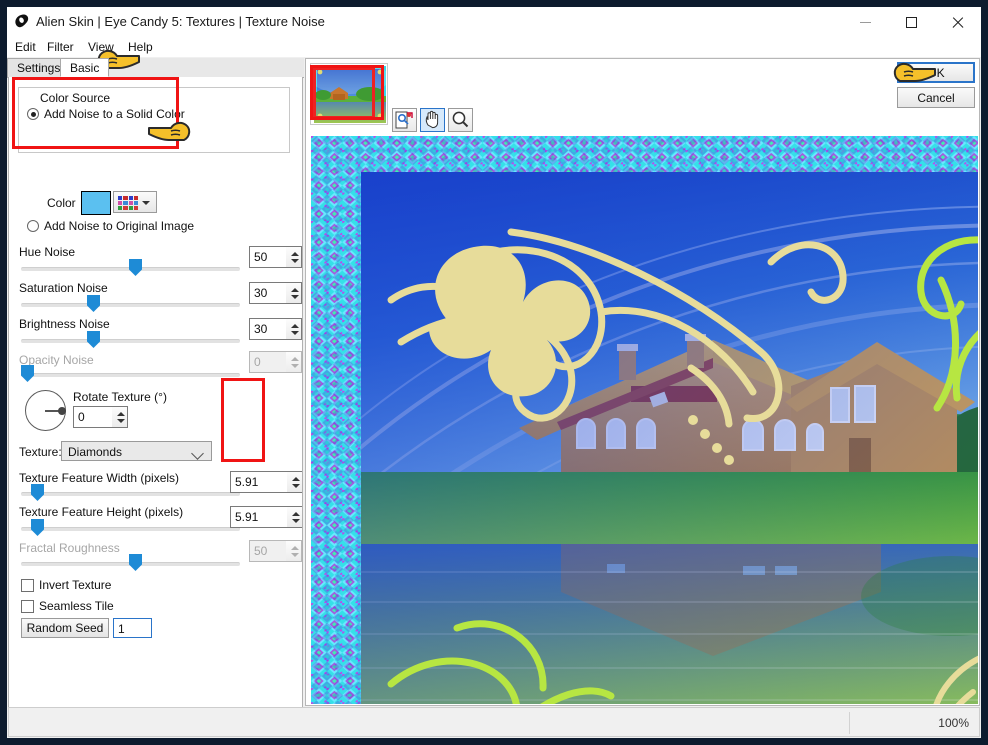  I want to click on saturation-noise-thumb, so click(93, 303).